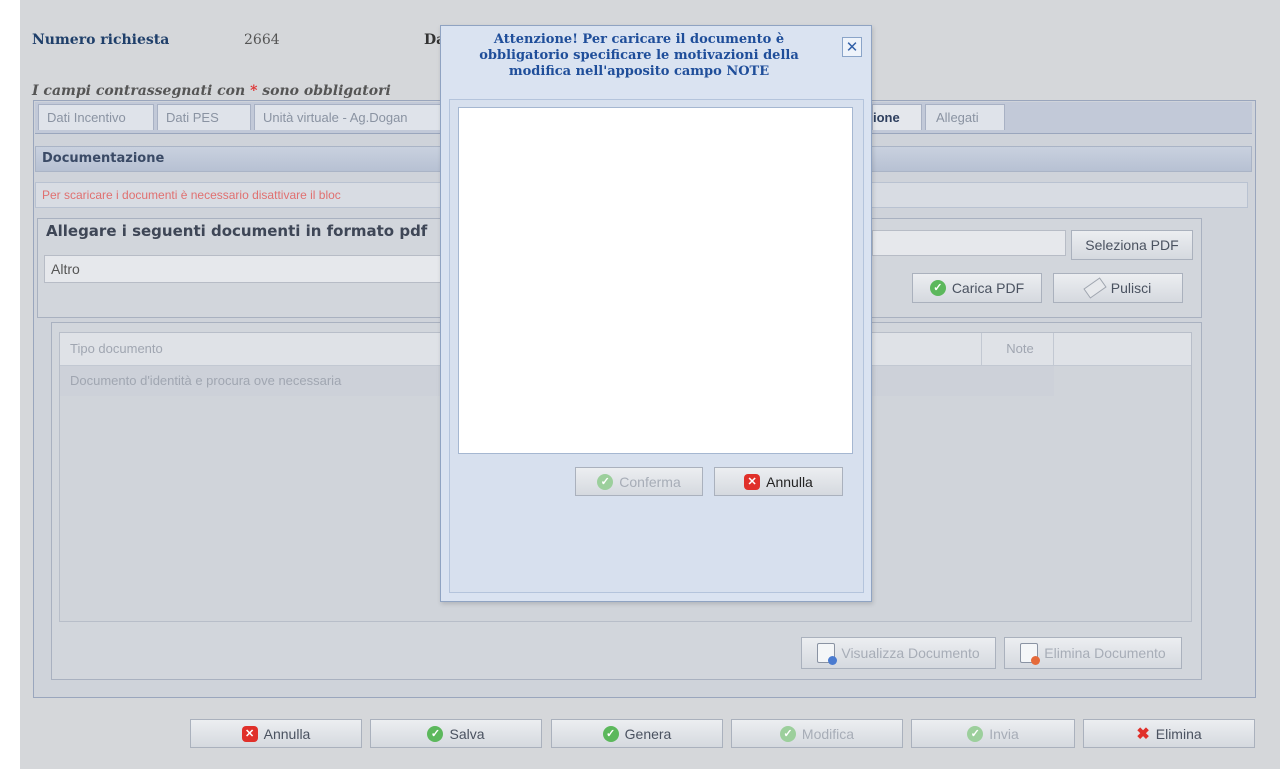 This screenshot has width=1280, height=769. I want to click on x-mark-icon: ✖, so click(1143, 734).